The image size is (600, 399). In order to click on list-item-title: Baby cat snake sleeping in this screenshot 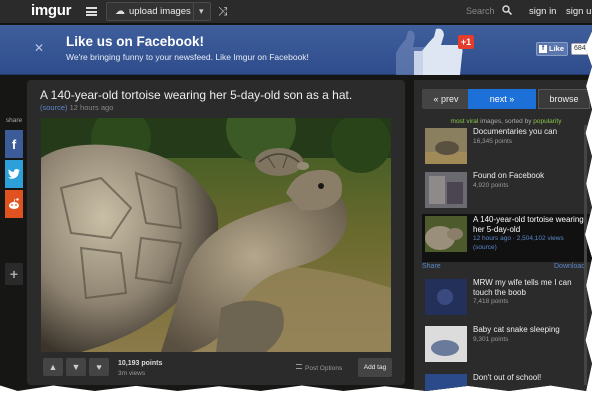, I will do `click(516, 329)`.